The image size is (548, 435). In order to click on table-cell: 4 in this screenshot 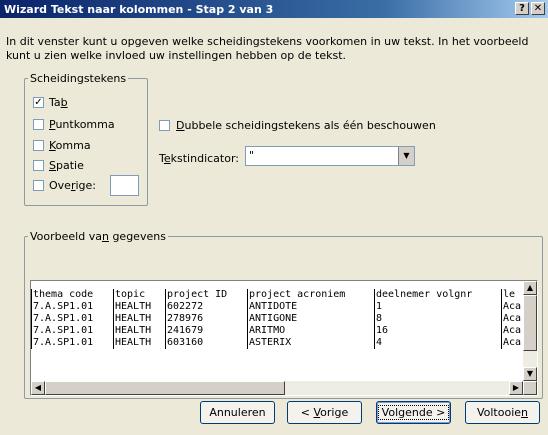, I will do `click(438, 343)`.